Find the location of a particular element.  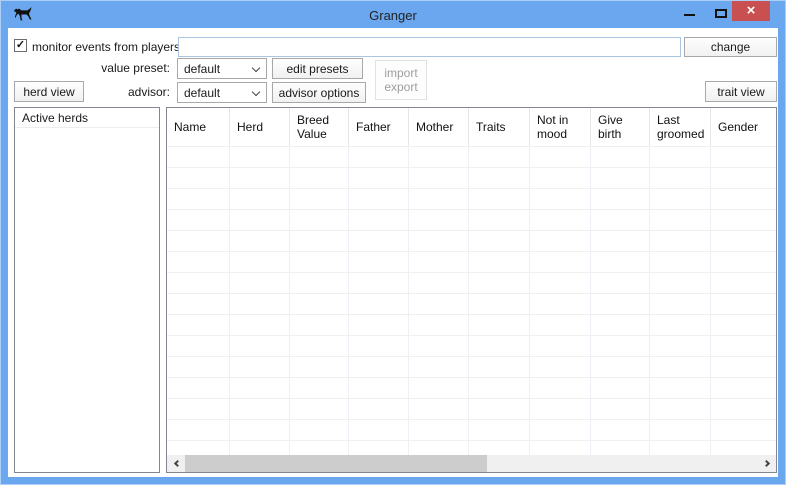

maximize-button is located at coordinates (721, 11).